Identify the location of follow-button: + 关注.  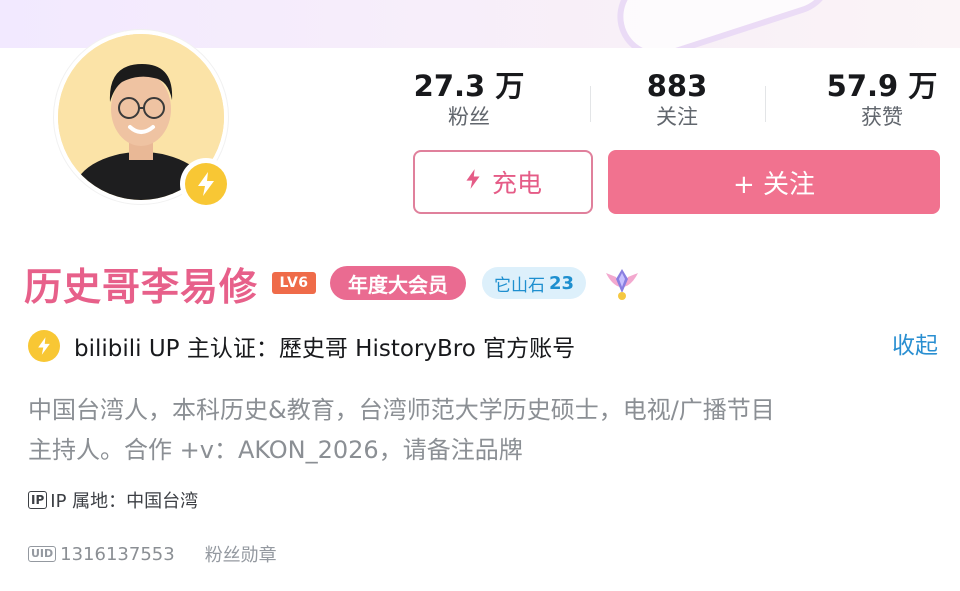
(774, 182).